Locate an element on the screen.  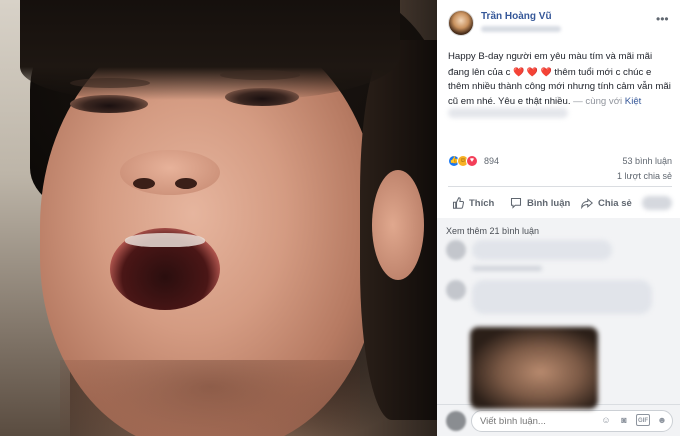
reactions-summary: 👍 ☺ ♥ 894 53 bình luận 1 lượt chia sẻ is located at coordinates (560, 167).